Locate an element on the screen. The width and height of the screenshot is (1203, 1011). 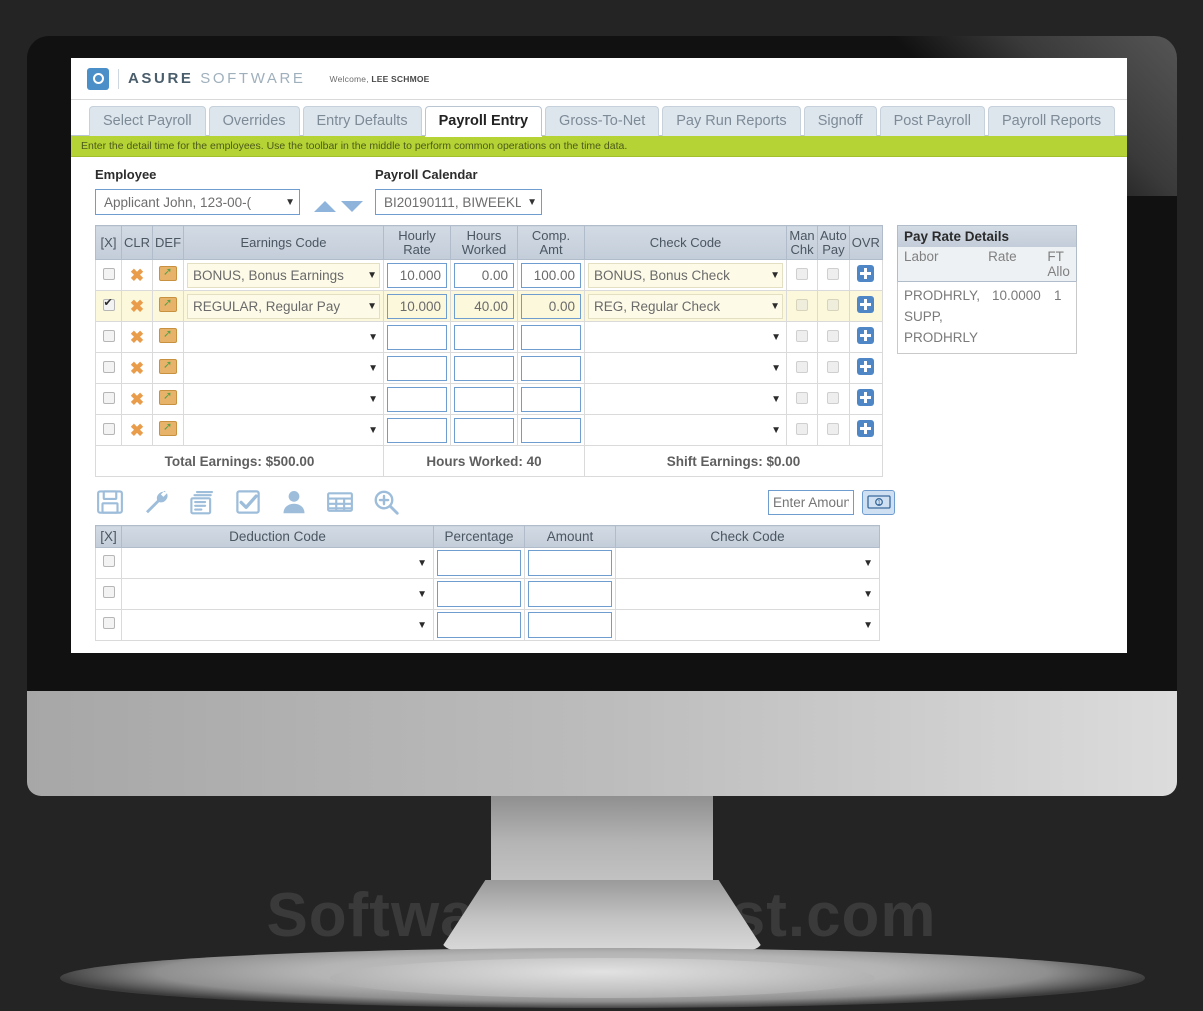
check-code-cell: BONUS, Bonus Check ▼ is located at coordinates (686, 275).